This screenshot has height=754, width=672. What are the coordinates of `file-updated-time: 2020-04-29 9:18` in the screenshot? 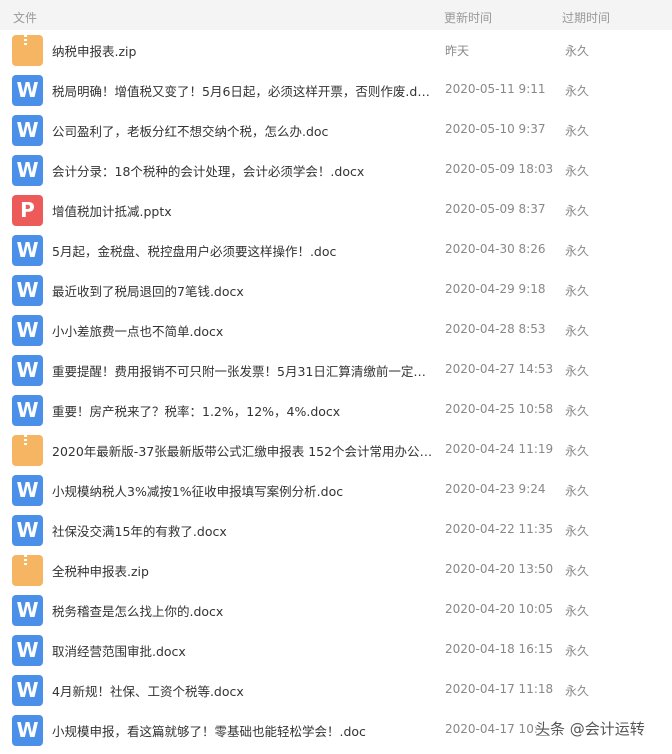 It's located at (495, 289).